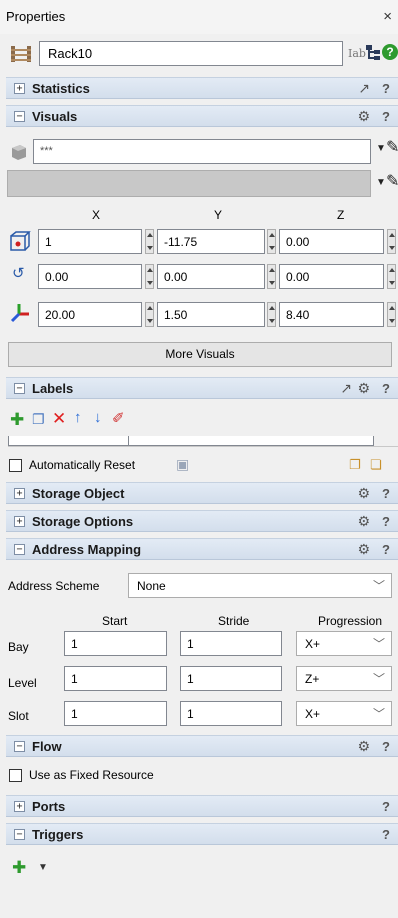 The height and width of the screenshot is (918, 398). I want to click on more-visuals-button: More Visuals, so click(200, 354).